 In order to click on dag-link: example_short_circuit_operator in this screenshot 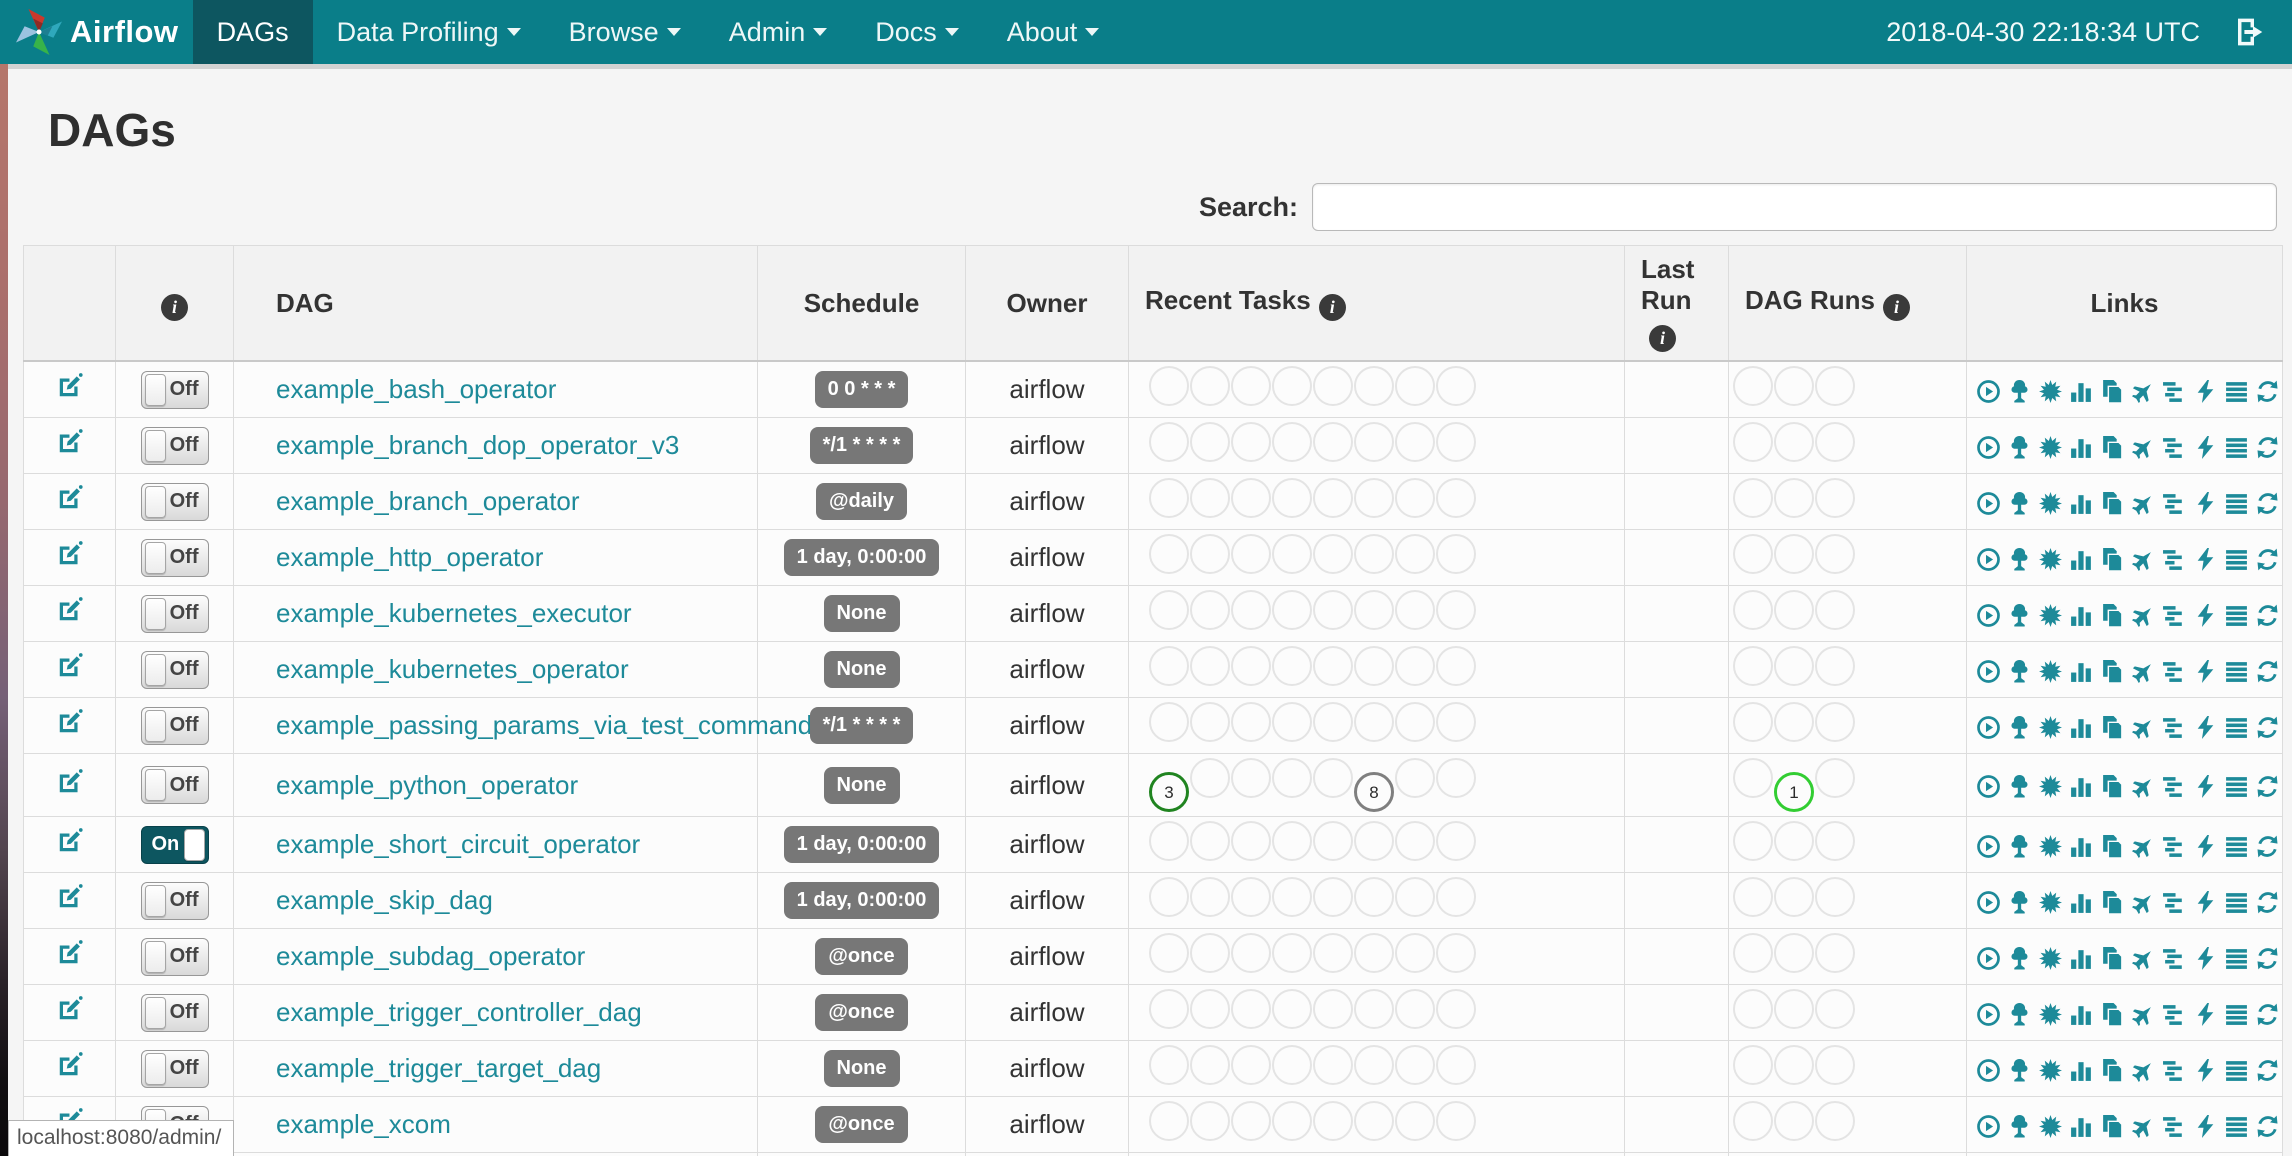, I will do `click(458, 844)`.